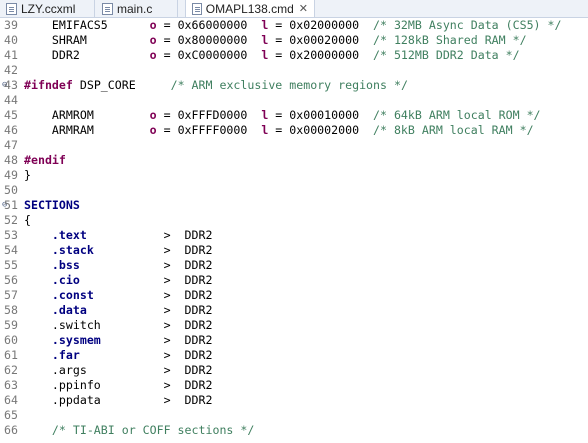 This screenshot has height=443, width=588. Describe the element at coordinates (294, 220) in the screenshot. I see `code-line: 52 {` at that location.